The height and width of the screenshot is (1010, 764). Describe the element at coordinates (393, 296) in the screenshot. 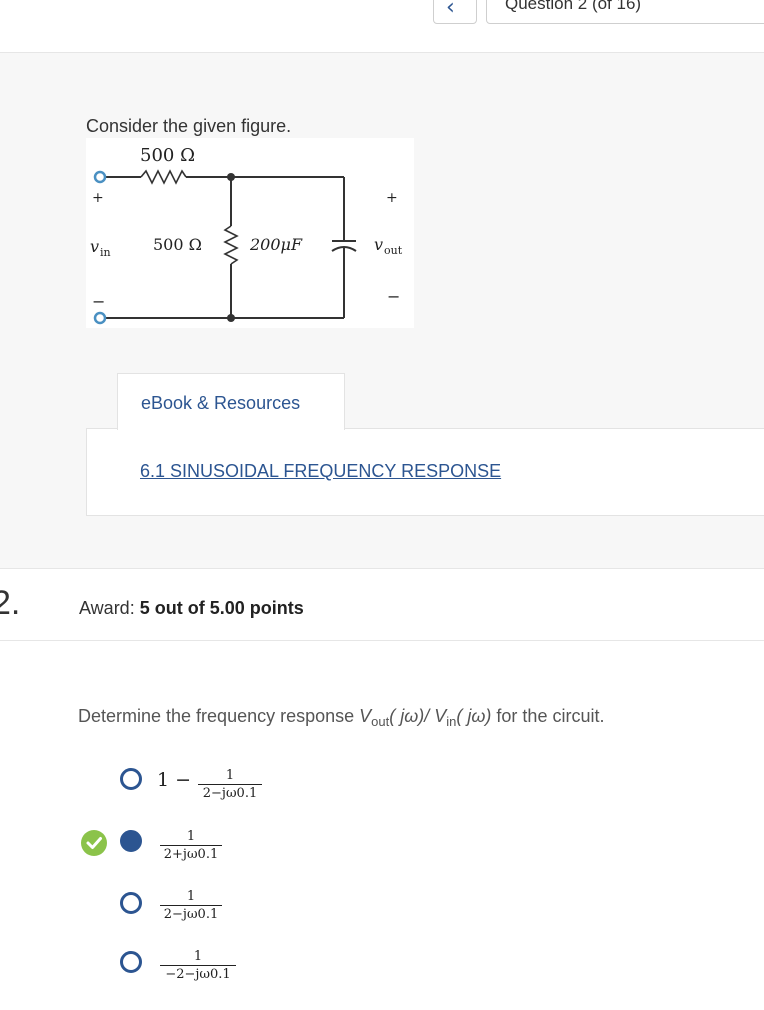

I see `vout-minus: −` at that location.